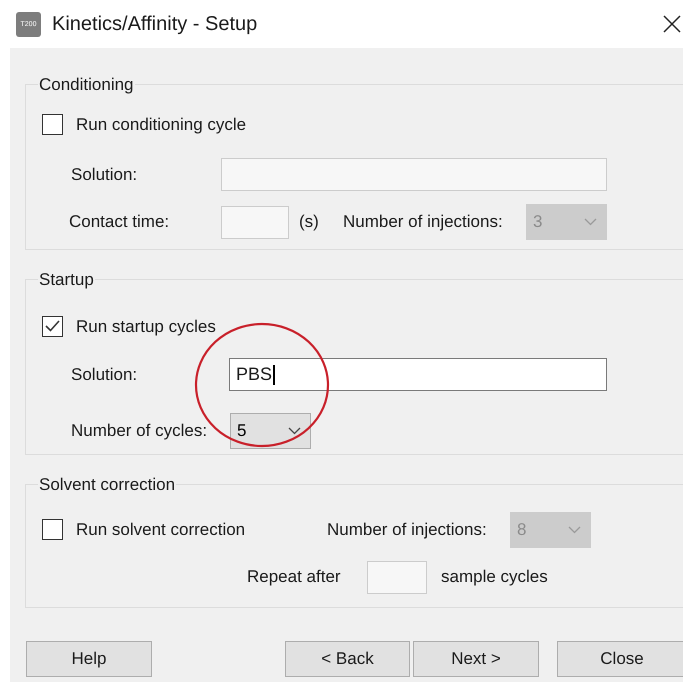 The width and height of the screenshot is (683, 682). I want to click on field-label: Contact time:, so click(119, 222).